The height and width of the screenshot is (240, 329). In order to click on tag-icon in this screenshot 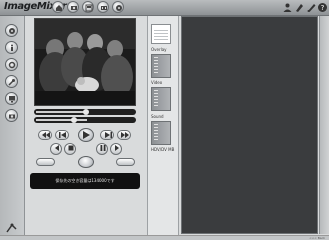, I will do `click(299, 7)`.